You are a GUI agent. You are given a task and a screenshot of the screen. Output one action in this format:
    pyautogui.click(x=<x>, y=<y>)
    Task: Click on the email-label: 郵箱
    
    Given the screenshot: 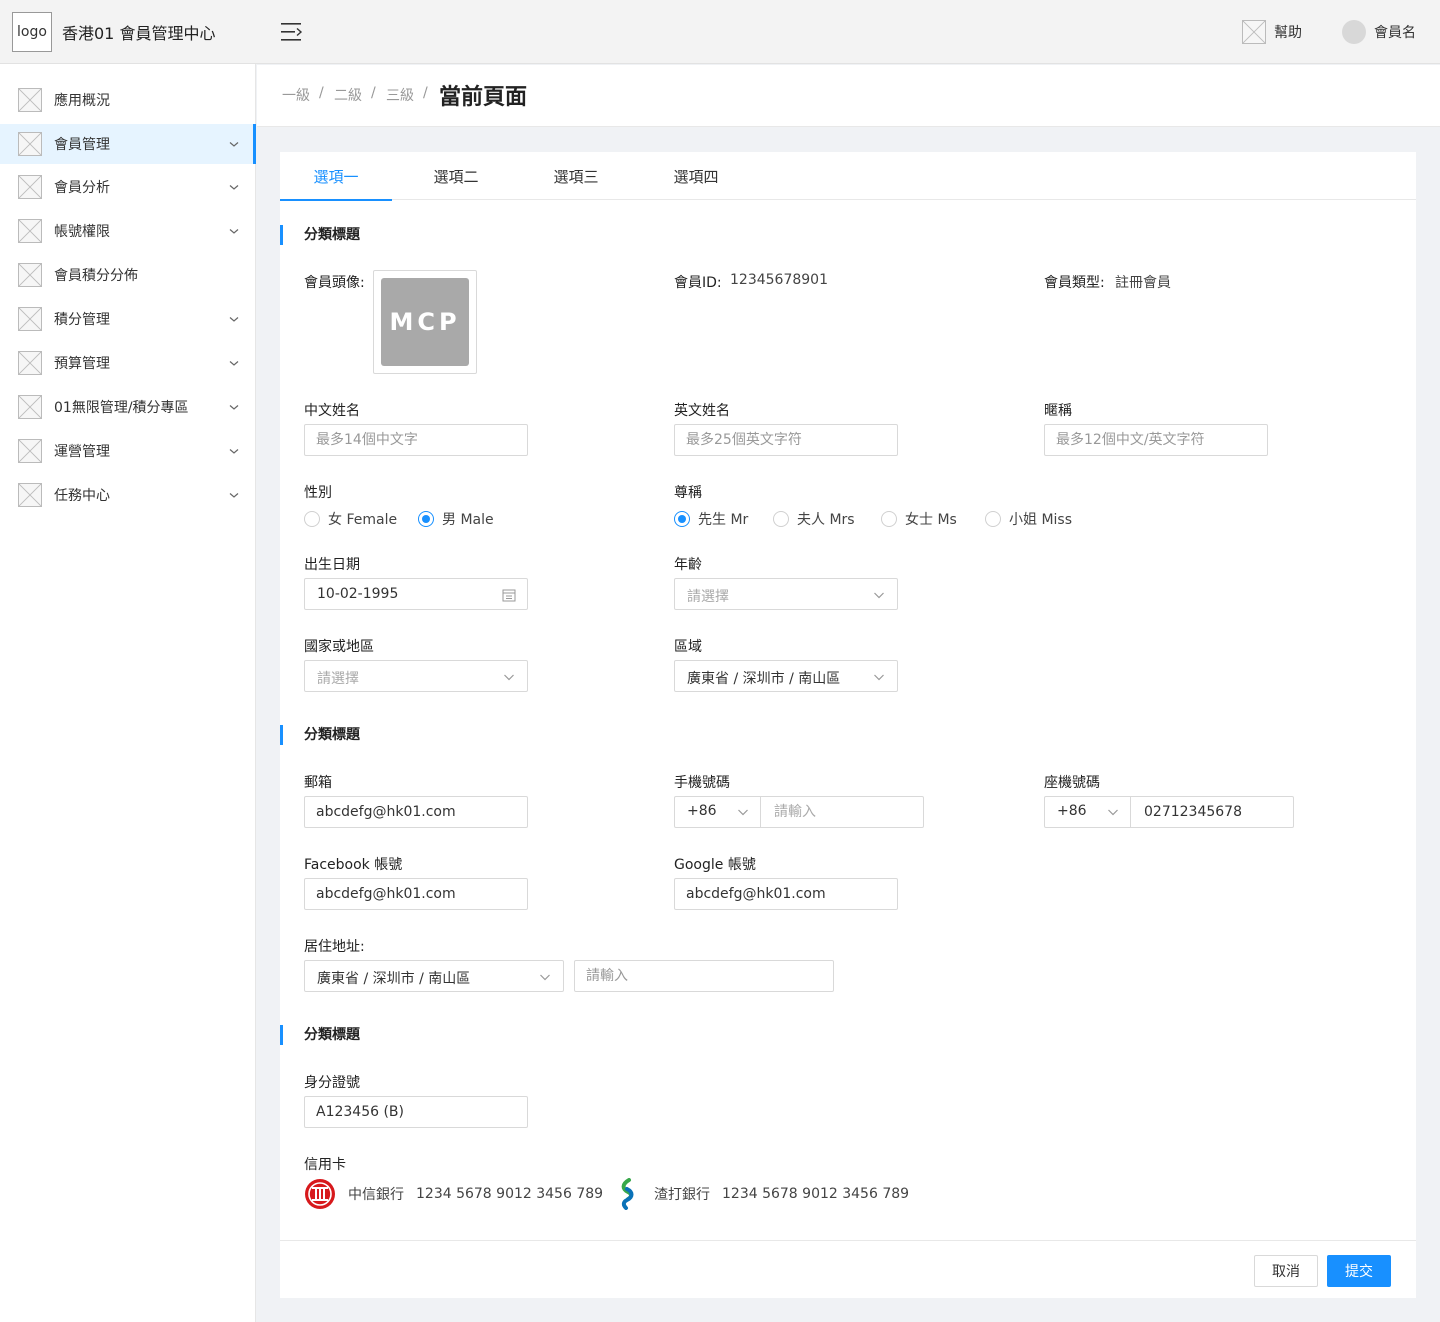 What is the action you would take?
    pyautogui.click(x=318, y=783)
    